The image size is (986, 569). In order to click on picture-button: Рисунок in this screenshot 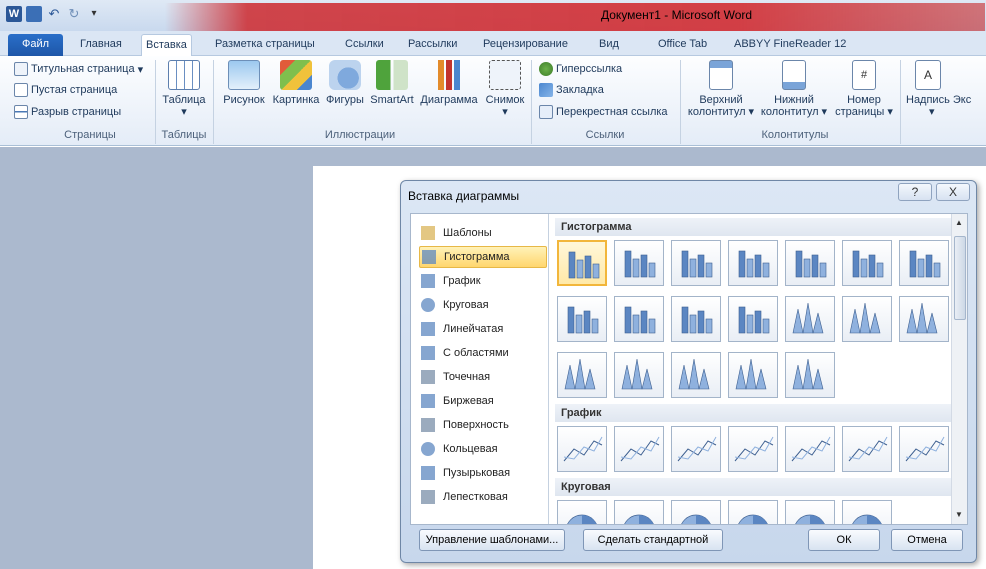, I will do `click(244, 83)`.